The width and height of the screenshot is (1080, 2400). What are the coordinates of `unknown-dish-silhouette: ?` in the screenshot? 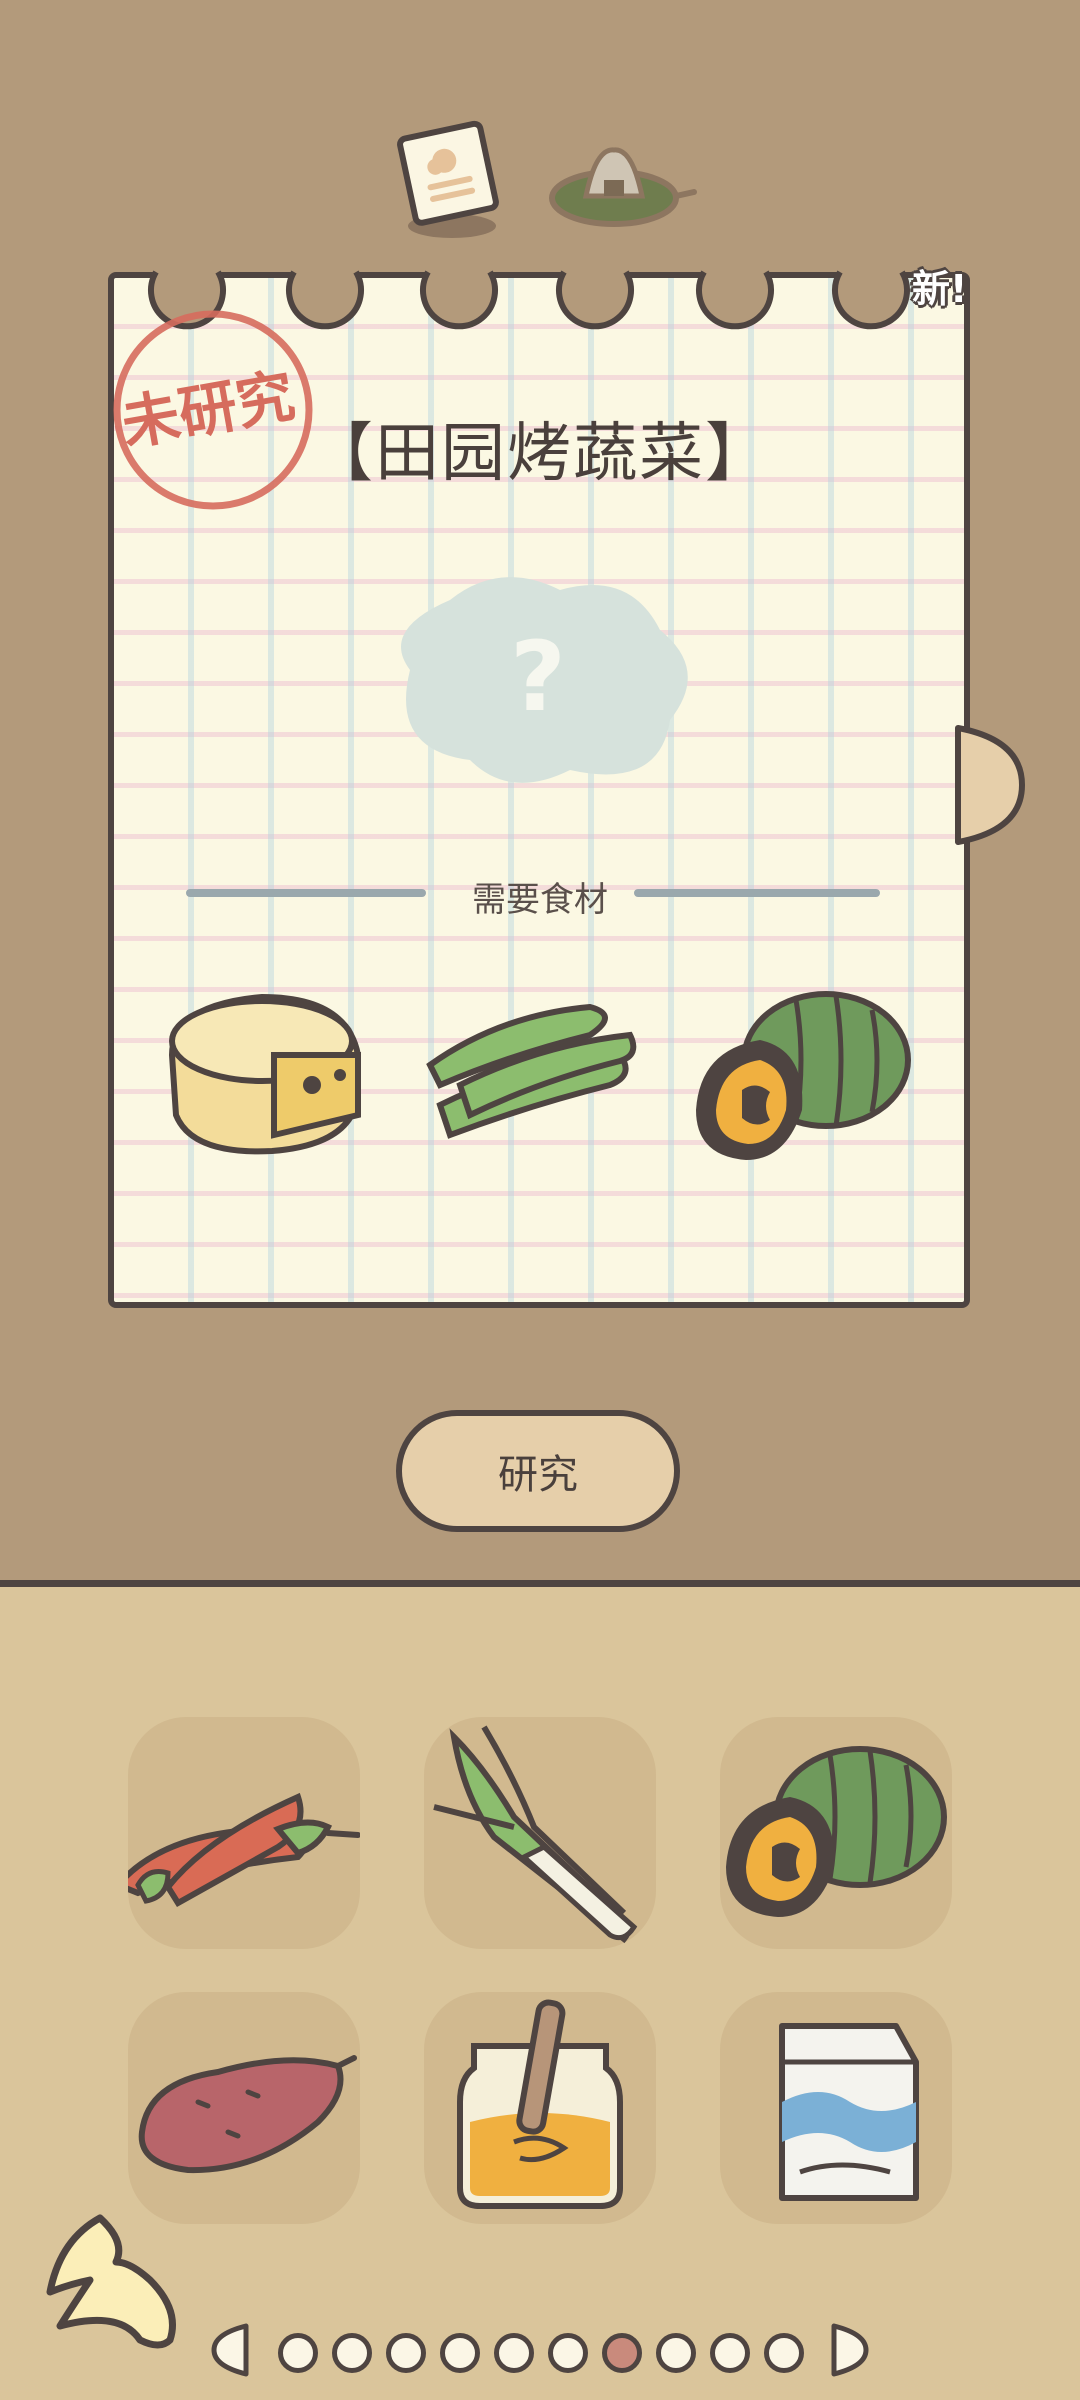 It's located at (544, 680).